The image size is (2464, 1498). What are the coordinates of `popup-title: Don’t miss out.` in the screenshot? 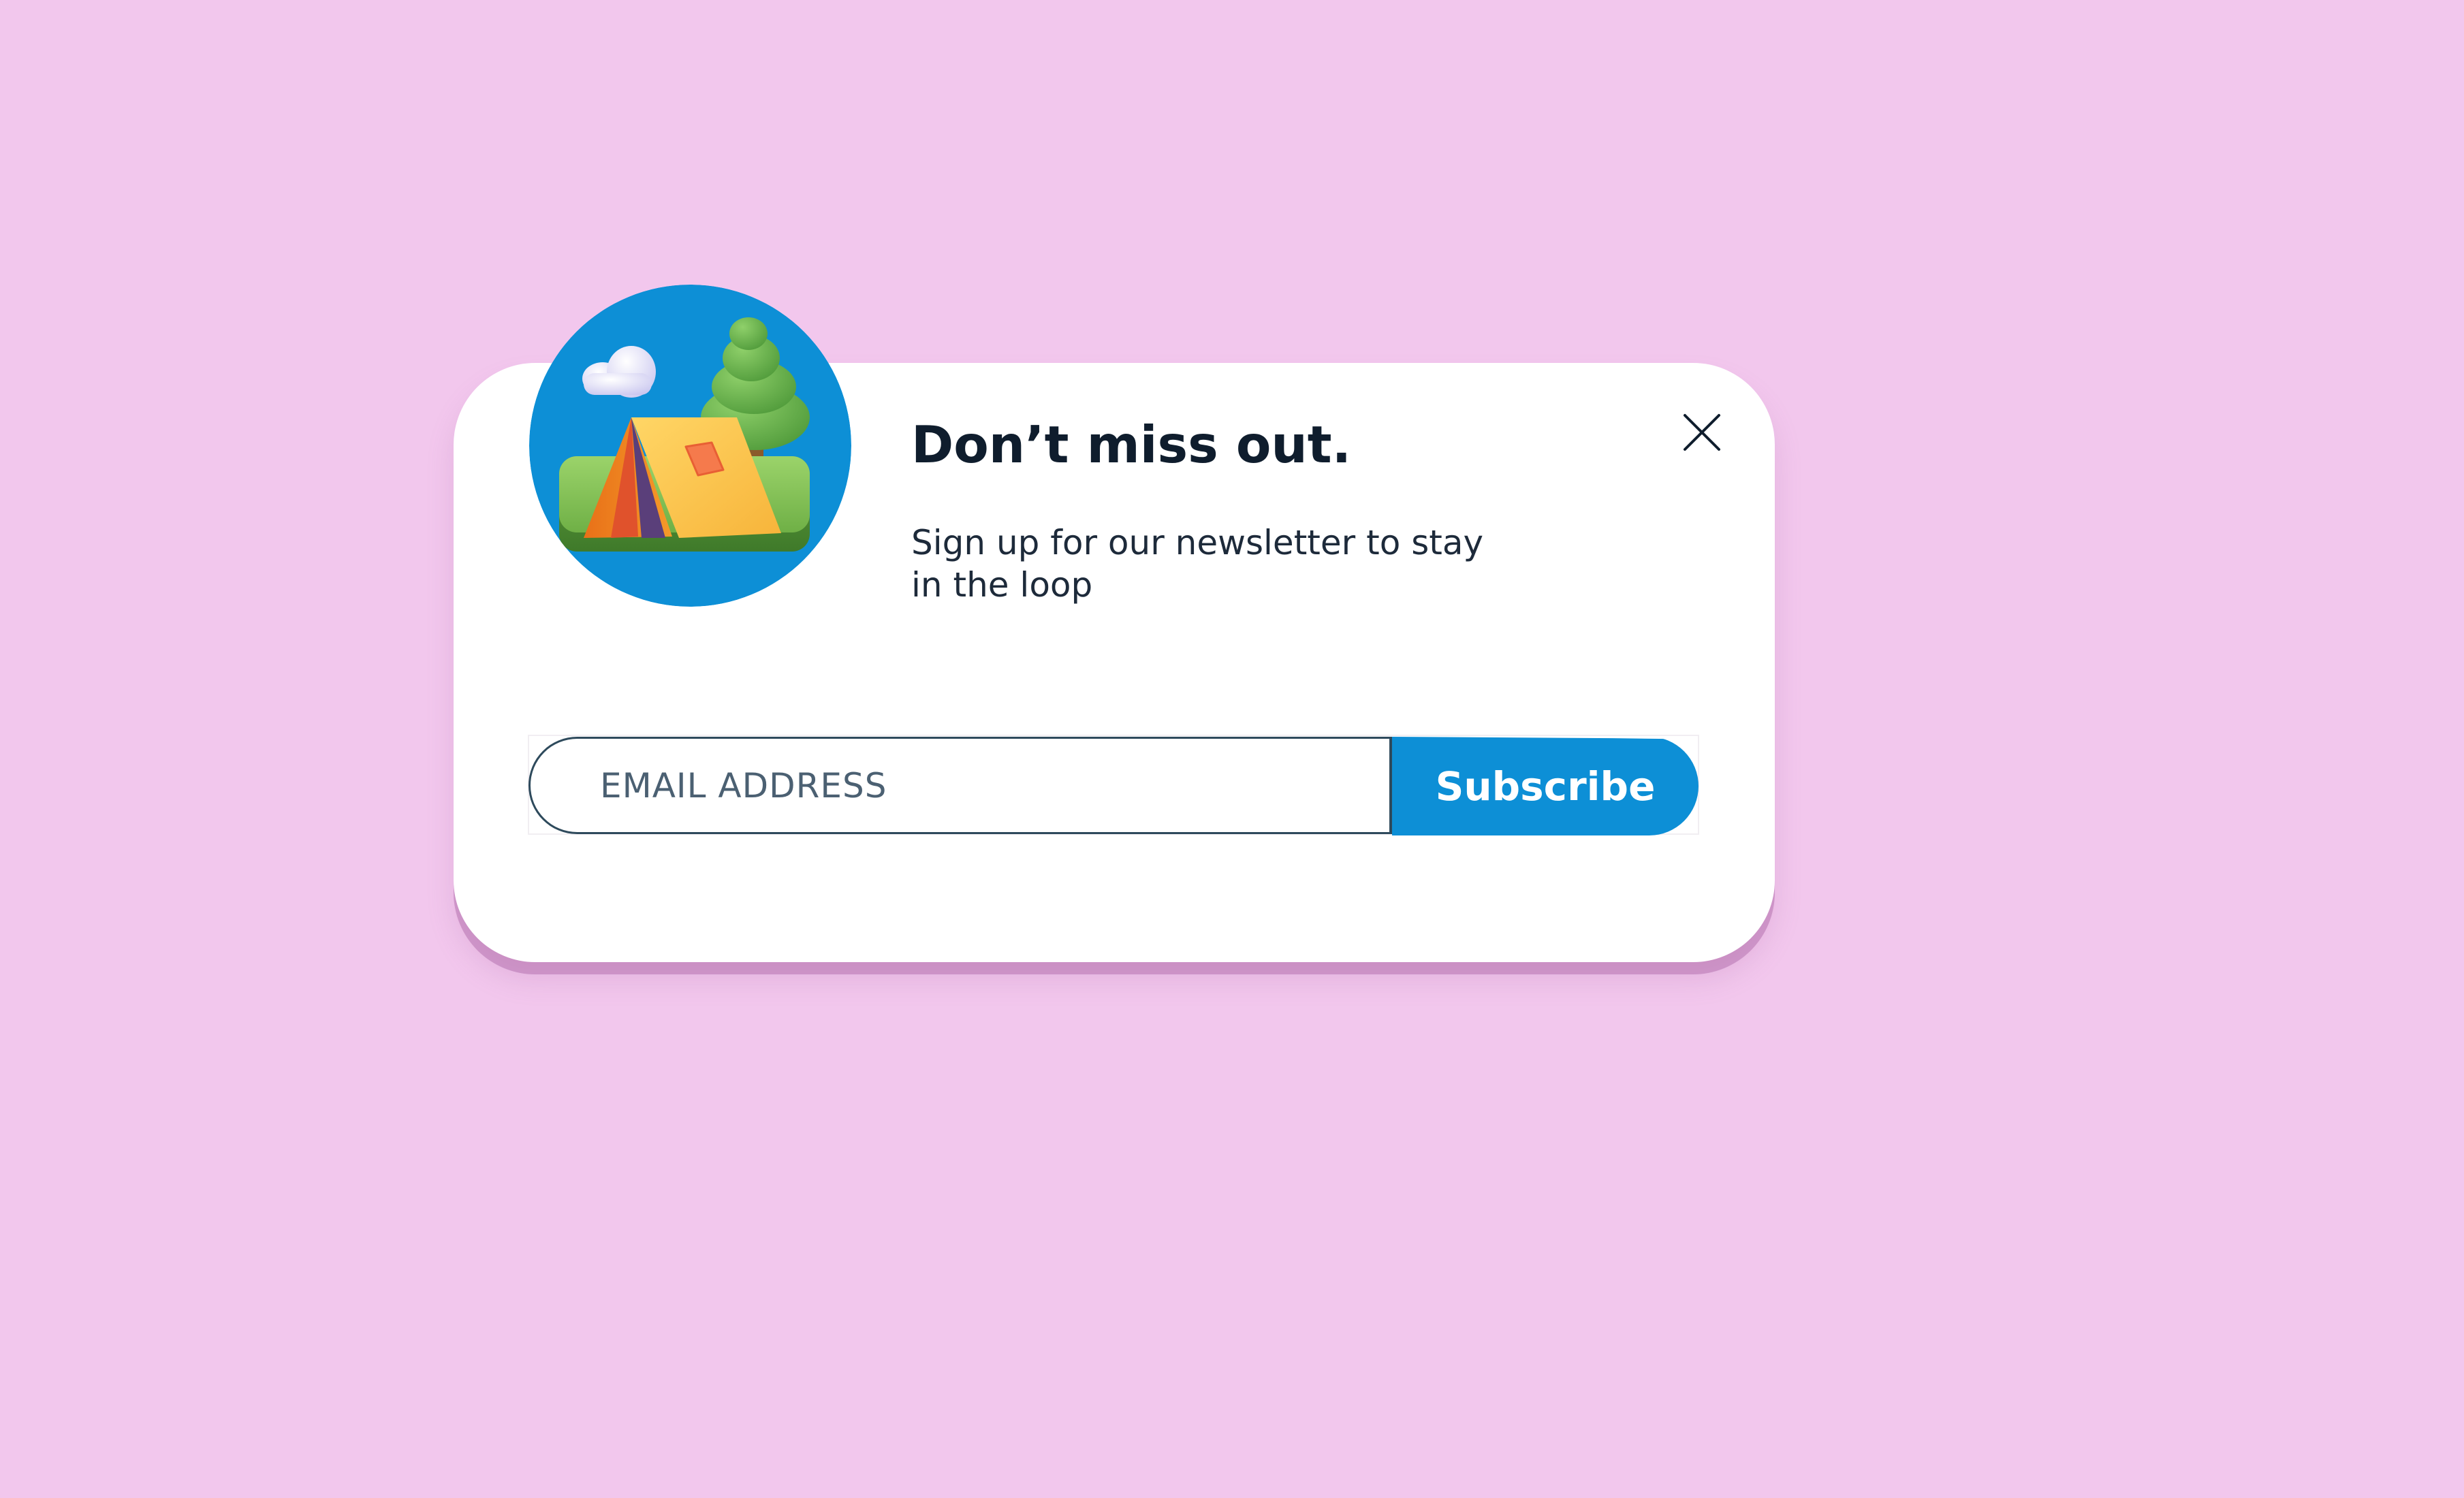 It's located at (1131, 445).